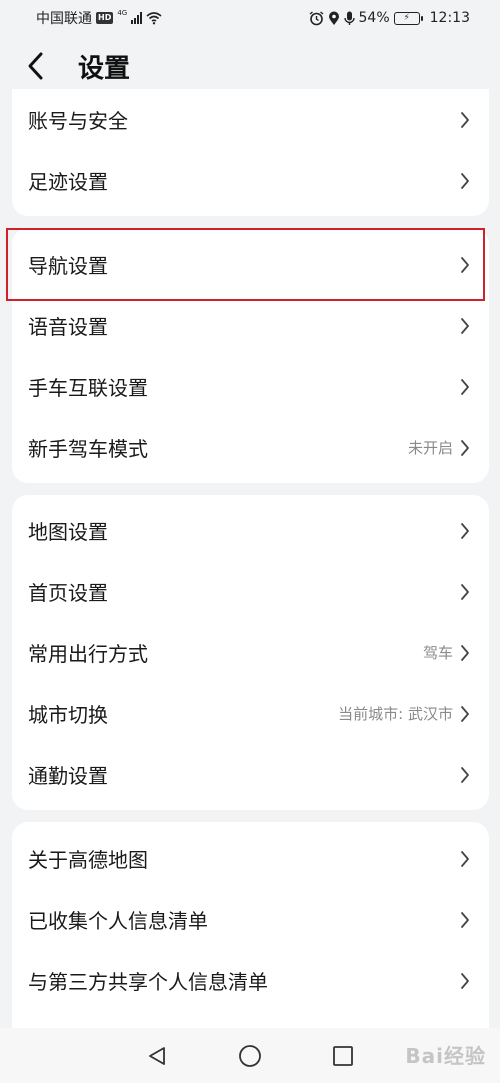  Describe the element at coordinates (46, 66) in the screenshot. I see `back-button` at that location.